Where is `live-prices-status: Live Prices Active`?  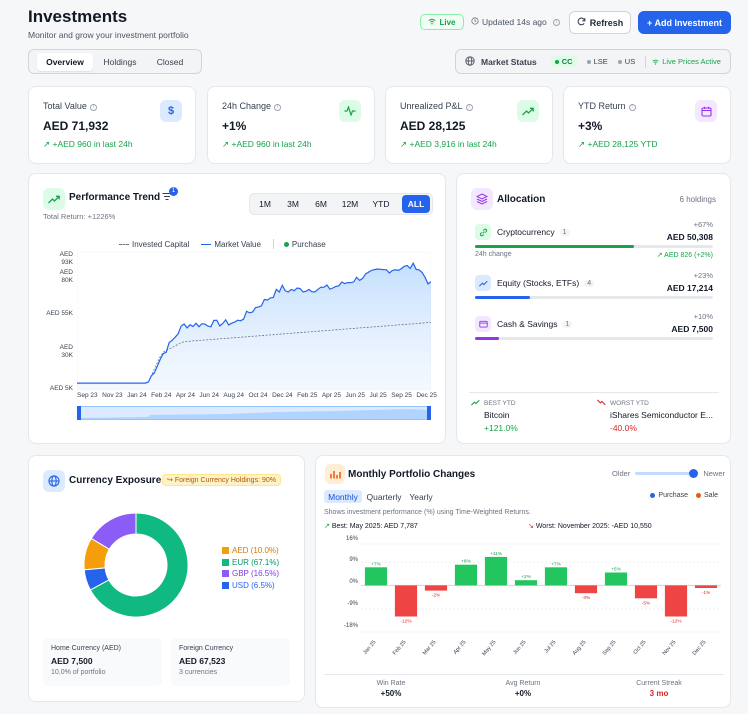
live-prices-status: Live Prices Active is located at coordinates (686, 62).